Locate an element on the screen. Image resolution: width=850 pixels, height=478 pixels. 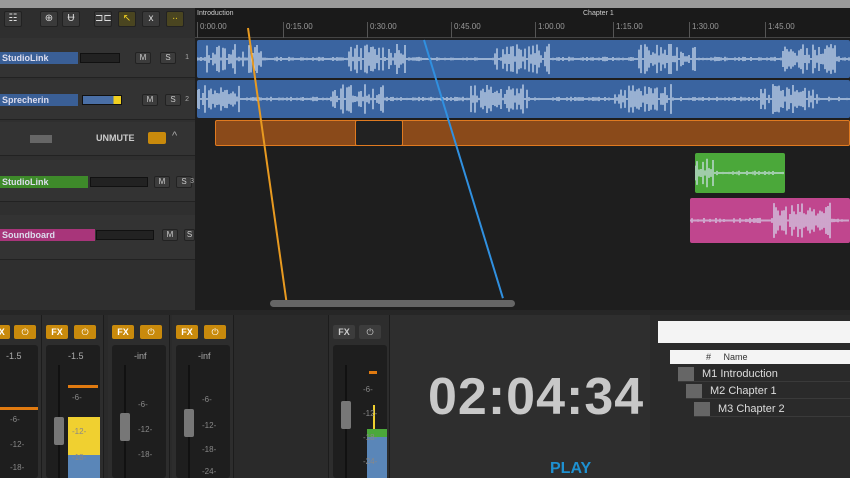
horizontal-scrollbar is located at coordinates (392, 303).